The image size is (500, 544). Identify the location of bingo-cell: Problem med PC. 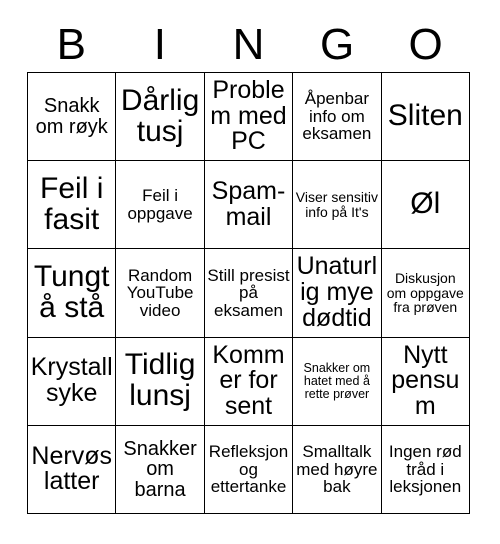
(249, 117).